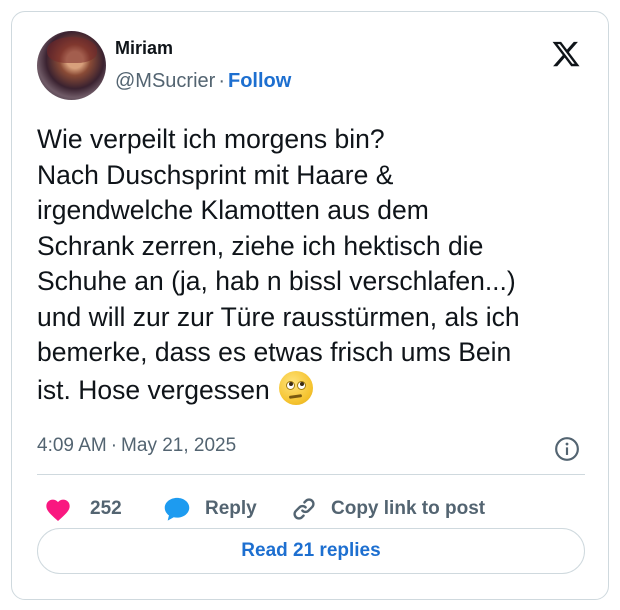 Image resolution: width=620 pixels, height=610 pixels. What do you see at coordinates (259, 81) in the screenshot?
I see `follow-link: Follow` at bounding box center [259, 81].